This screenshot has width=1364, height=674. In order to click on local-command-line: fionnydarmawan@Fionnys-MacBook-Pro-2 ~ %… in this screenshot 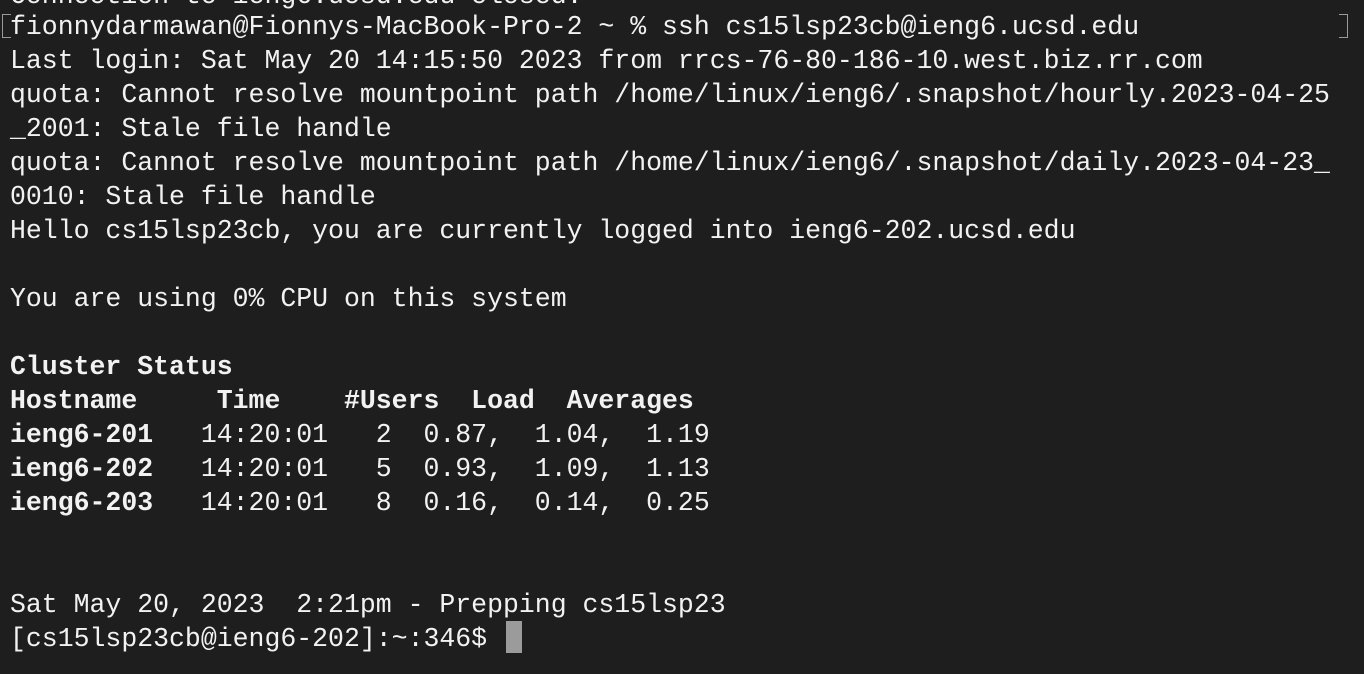, I will do `click(574, 27)`.